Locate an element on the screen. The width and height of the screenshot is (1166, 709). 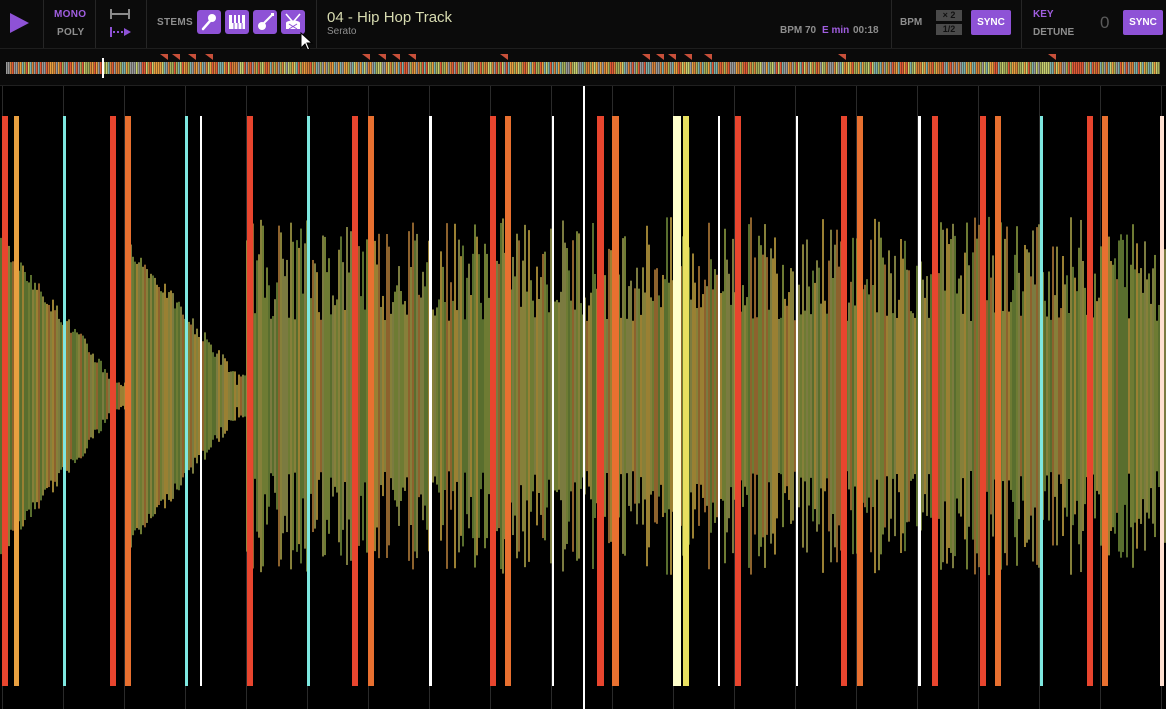
loop-bar-icon is located at coordinates (120, 14).